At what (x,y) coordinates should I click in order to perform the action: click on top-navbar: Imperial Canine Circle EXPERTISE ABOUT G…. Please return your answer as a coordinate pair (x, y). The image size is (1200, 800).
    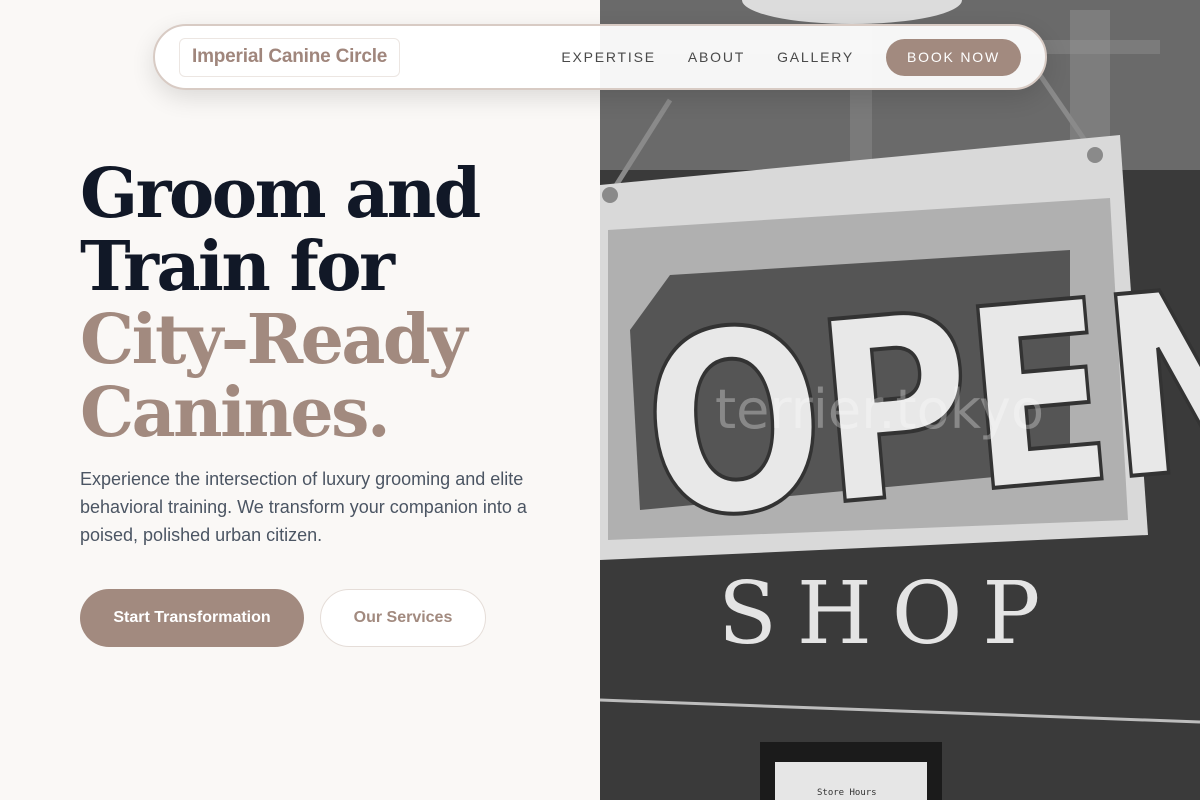
    Looking at the image, I should click on (600, 57).